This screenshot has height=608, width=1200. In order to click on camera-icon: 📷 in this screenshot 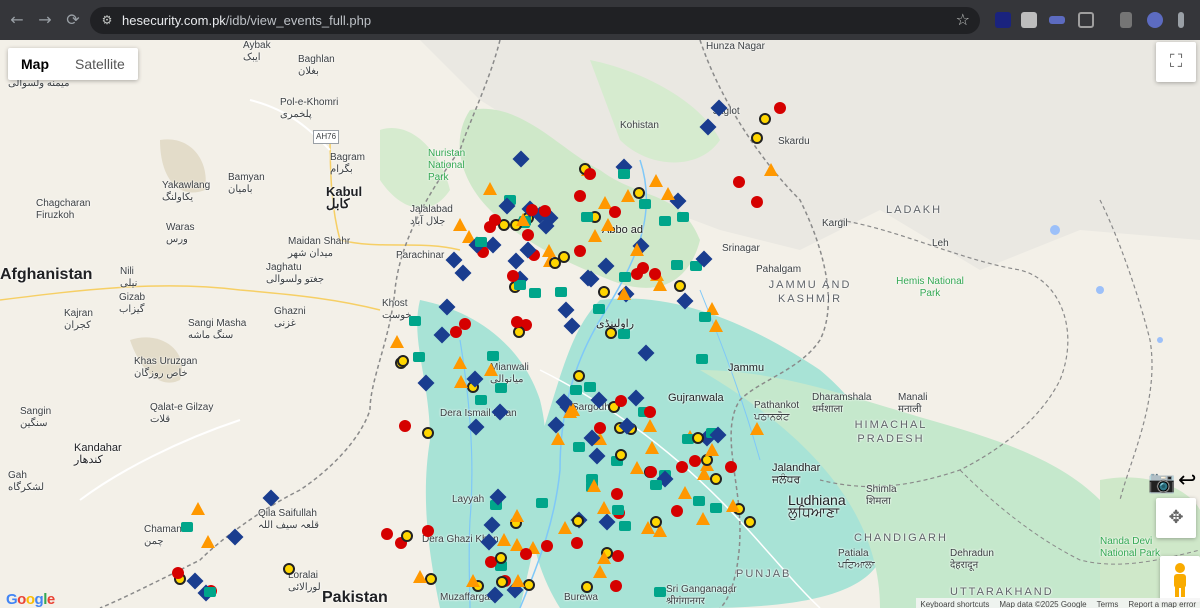, I will do `click(1161, 482)`.